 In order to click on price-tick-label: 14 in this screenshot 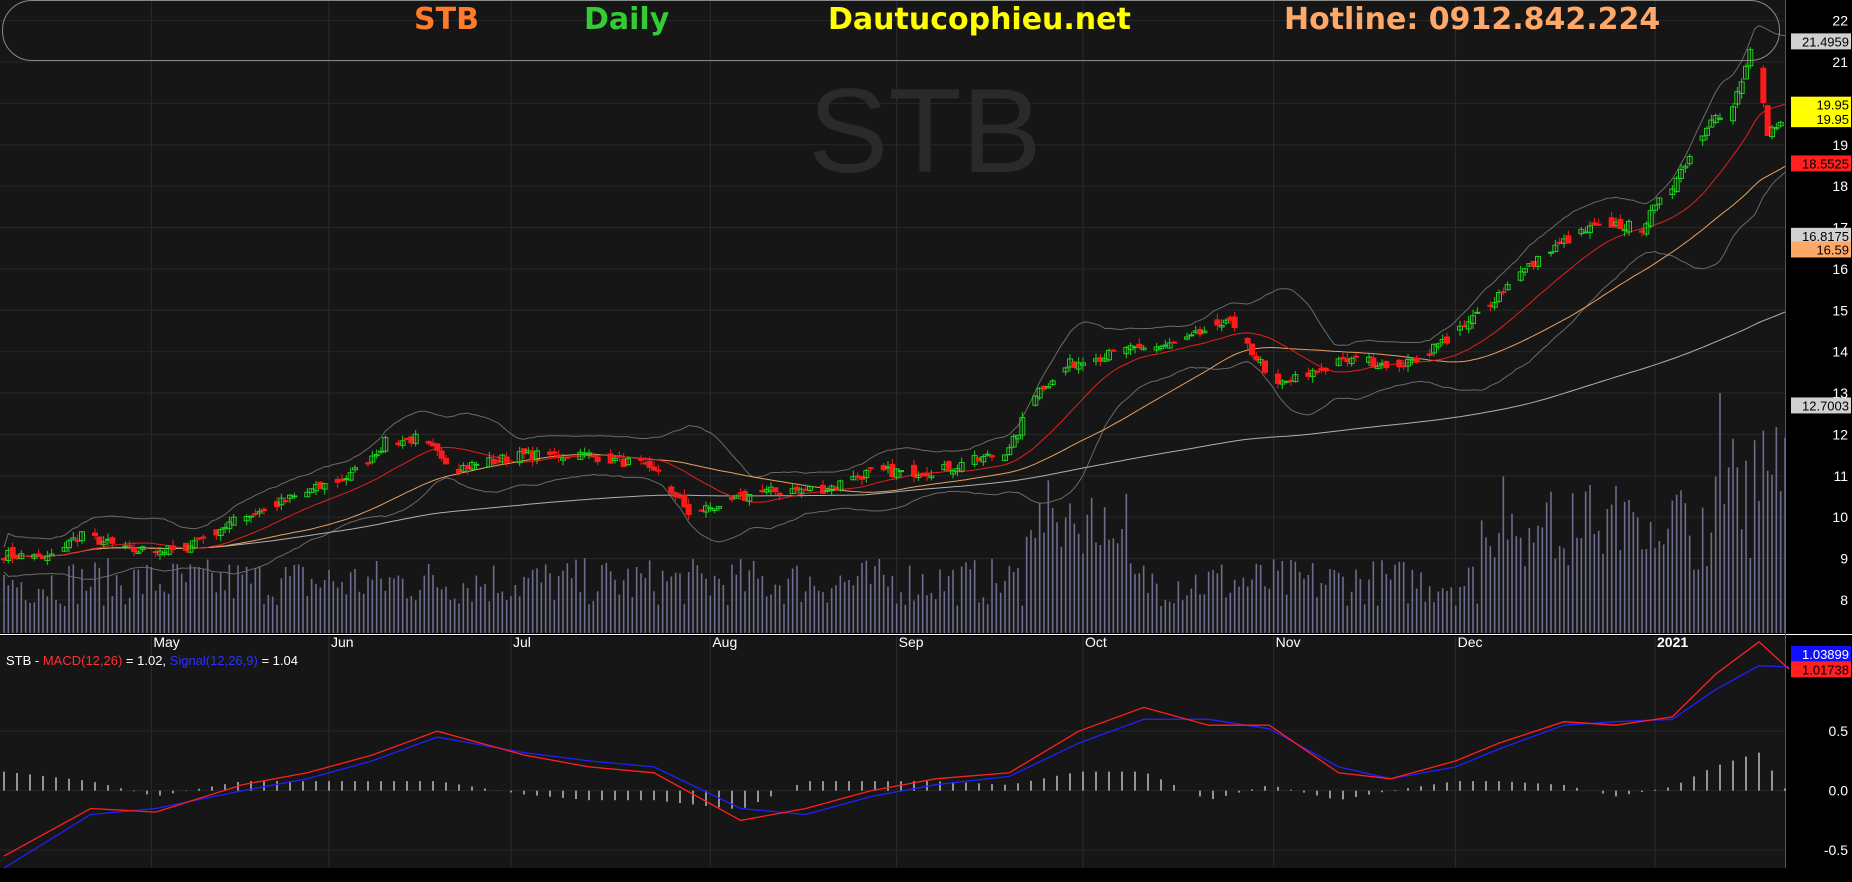, I will do `click(1840, 352)`.